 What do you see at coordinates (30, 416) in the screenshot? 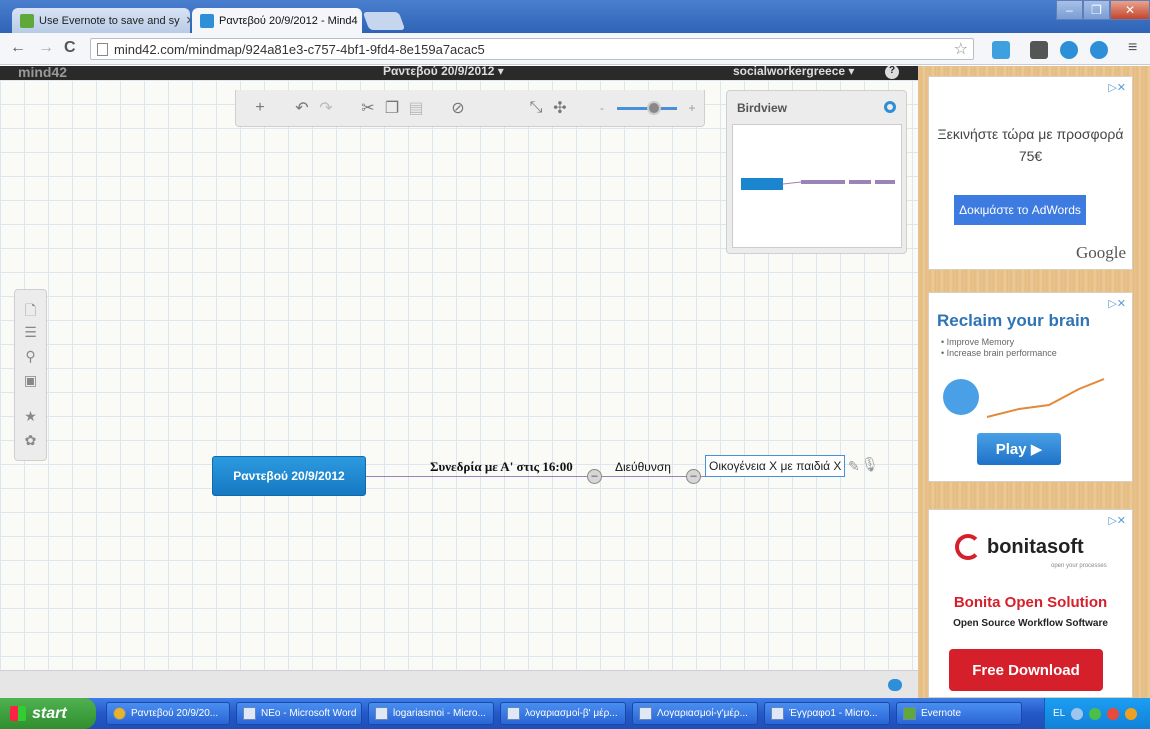
I see `star-icon: ★` at bounding box center [30, 416].